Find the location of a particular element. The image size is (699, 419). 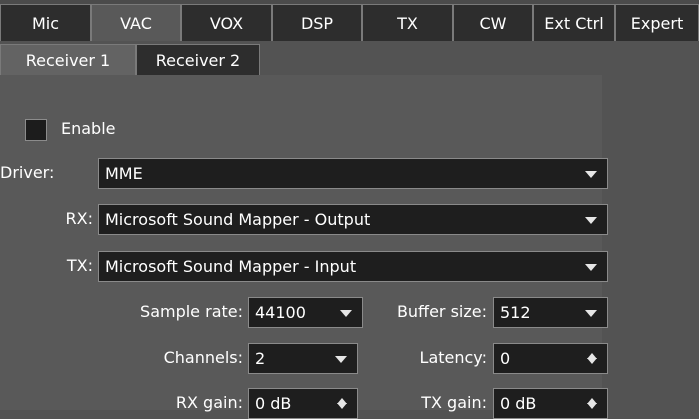

rx-device-dropdown: Microsoft Sound Mapper - Output is located at coordinates (353, 219).